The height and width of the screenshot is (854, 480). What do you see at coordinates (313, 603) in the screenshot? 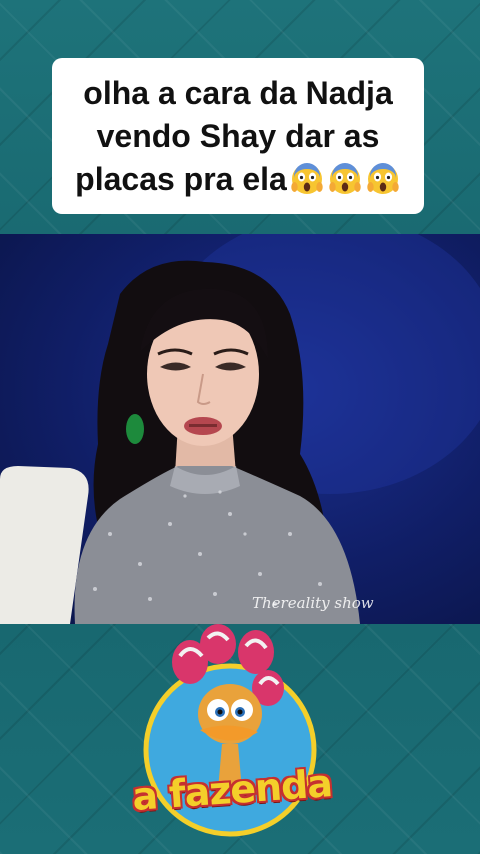
I see `video-watermark: Thereality show` at bounding box center [313, 603].